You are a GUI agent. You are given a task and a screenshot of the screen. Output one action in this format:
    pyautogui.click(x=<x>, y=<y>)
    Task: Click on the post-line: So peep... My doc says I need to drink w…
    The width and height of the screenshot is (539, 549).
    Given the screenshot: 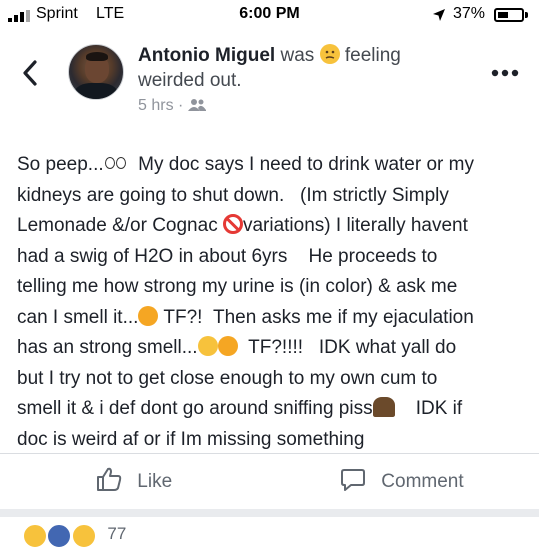 What is the action you would take?
    pyautogui.click(x=272, y=165)
    